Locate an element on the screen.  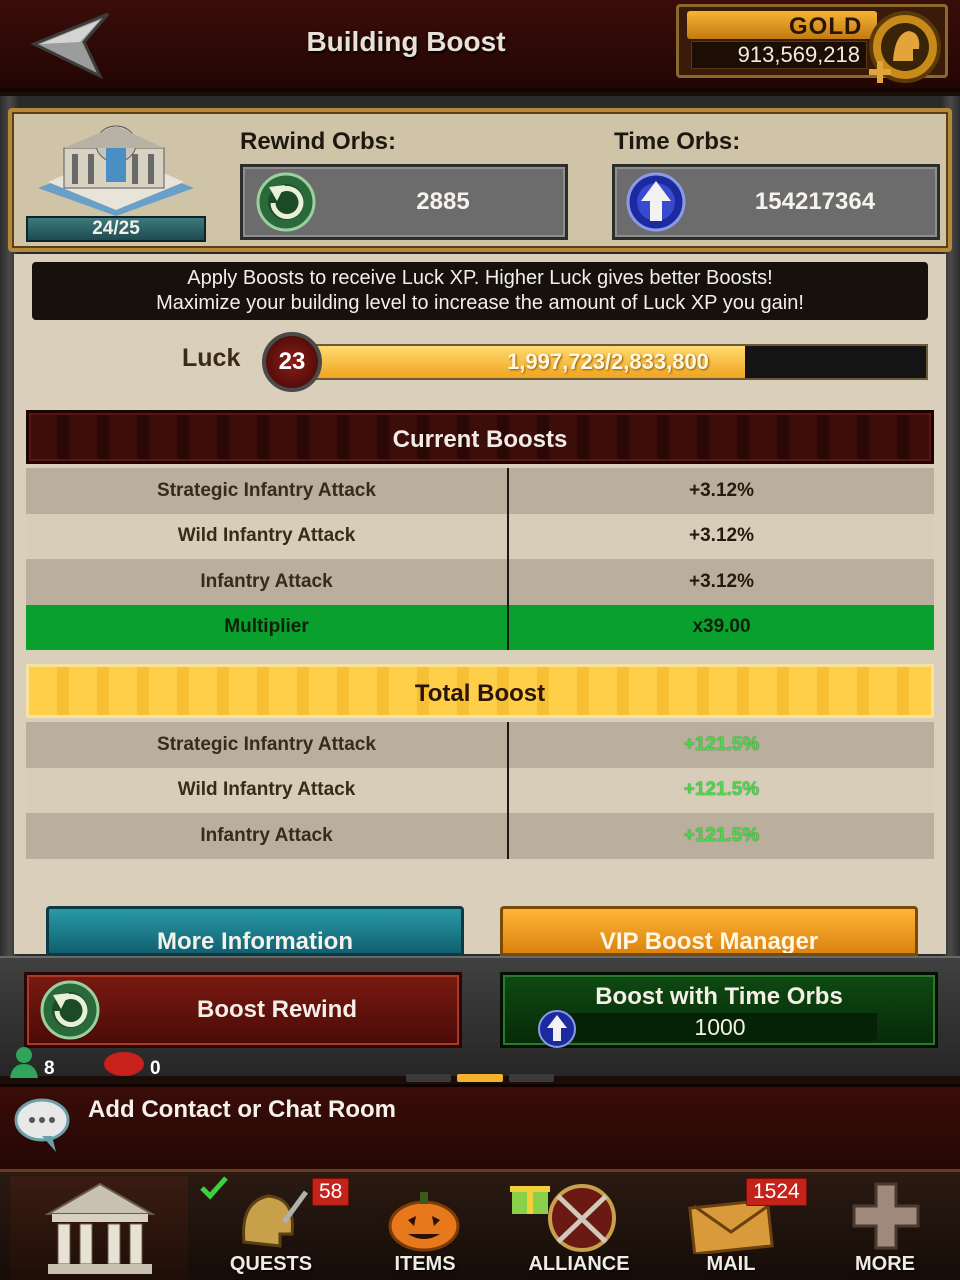
nav-items: ITEMS is located at coordinates (425, 1226).